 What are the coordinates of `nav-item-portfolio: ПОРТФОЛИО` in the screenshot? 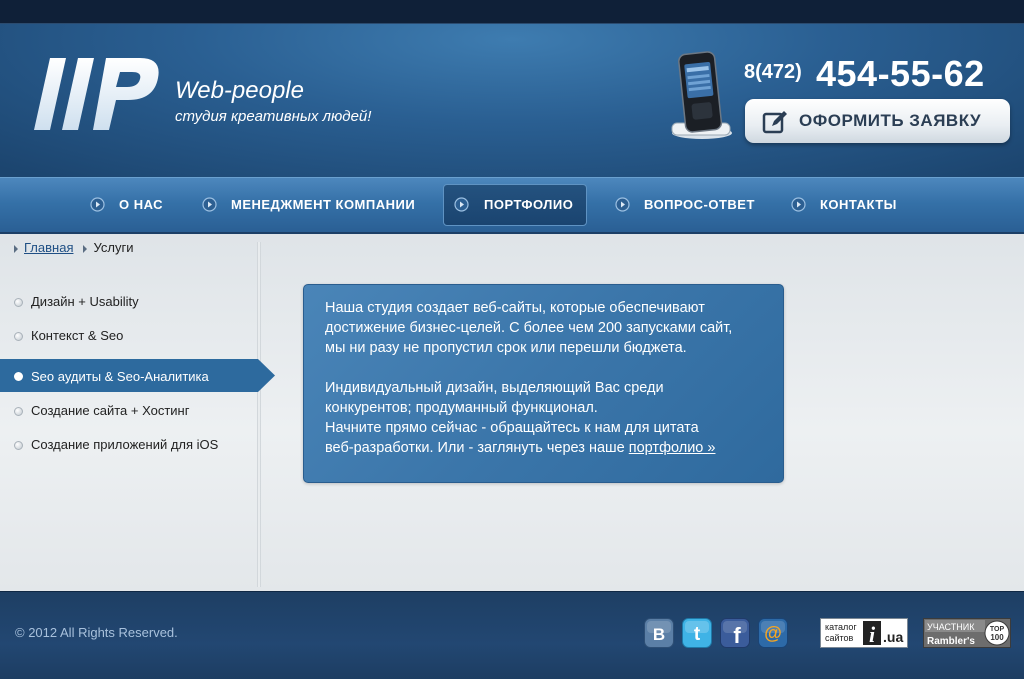 It's located at (515, 205).